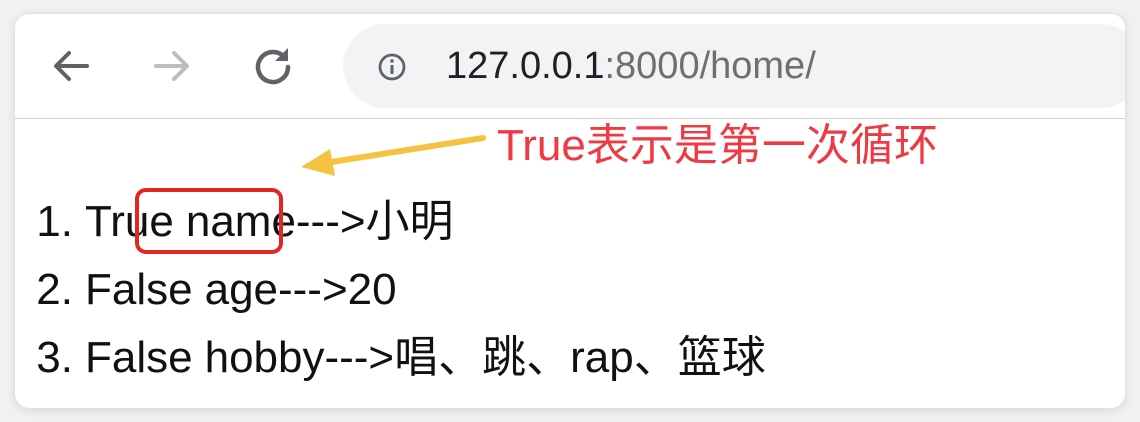 The width and height of the screenshot is (1140, 422). What do you see at coordinates (393, 155) in the screenshot?
I see `annotation-arrow-icon` at bounding box center [393, 155].